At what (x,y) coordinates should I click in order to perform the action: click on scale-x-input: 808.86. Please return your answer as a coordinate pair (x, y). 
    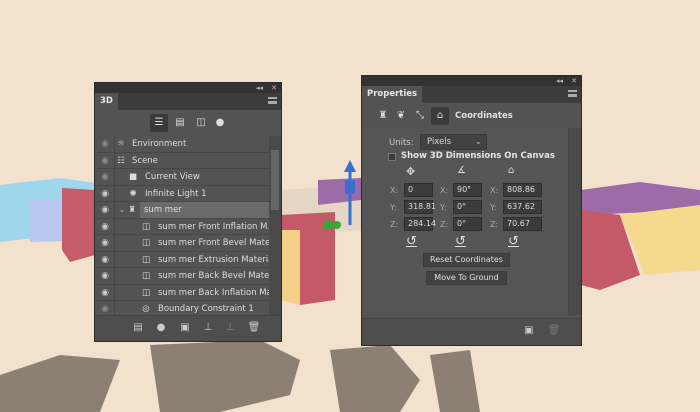
    Looking at the image, I should click on (522, 190).